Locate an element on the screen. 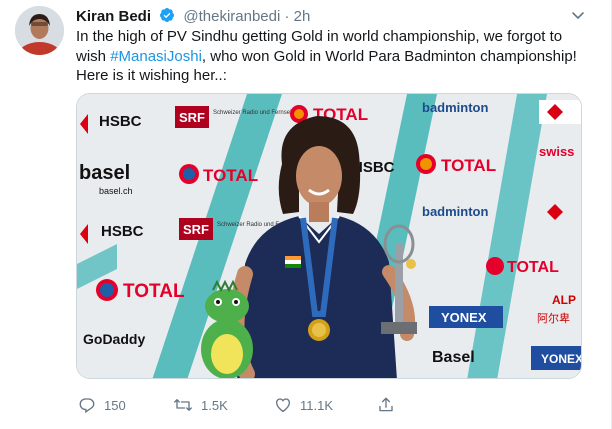  hashtag-link: #ManasiJoshi is located at coordinates (156, 56).